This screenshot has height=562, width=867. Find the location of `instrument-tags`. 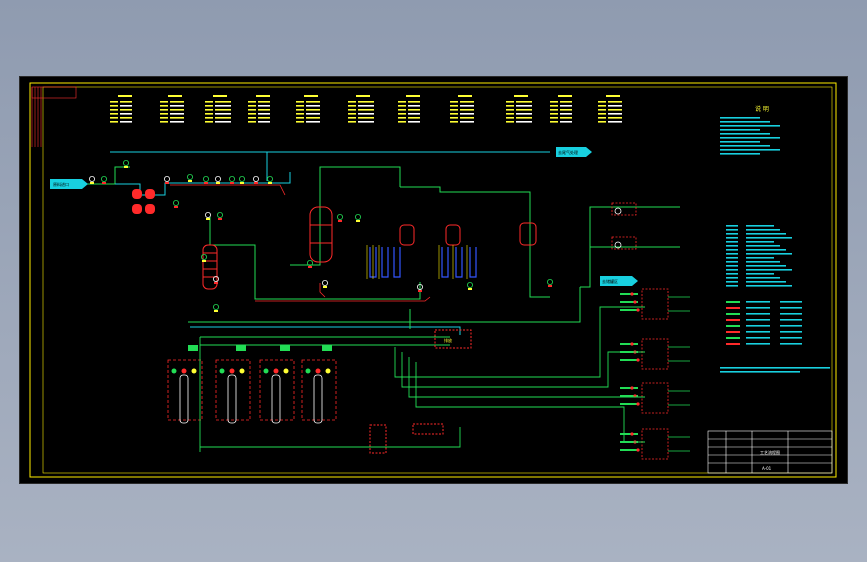

instrument-tags is located at coordinates (321, 236).